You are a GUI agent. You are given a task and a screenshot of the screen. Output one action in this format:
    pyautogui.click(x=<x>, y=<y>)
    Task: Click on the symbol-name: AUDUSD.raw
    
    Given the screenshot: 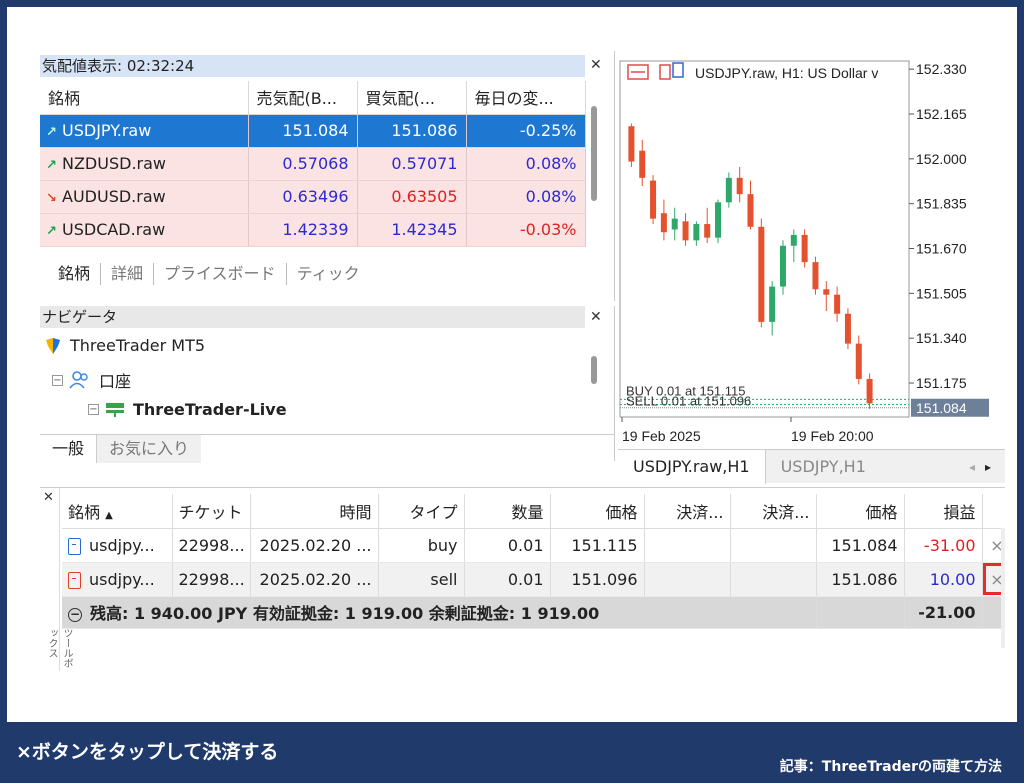 What is the action you would take?
    pyautogui.click(x=114, y=196)
    